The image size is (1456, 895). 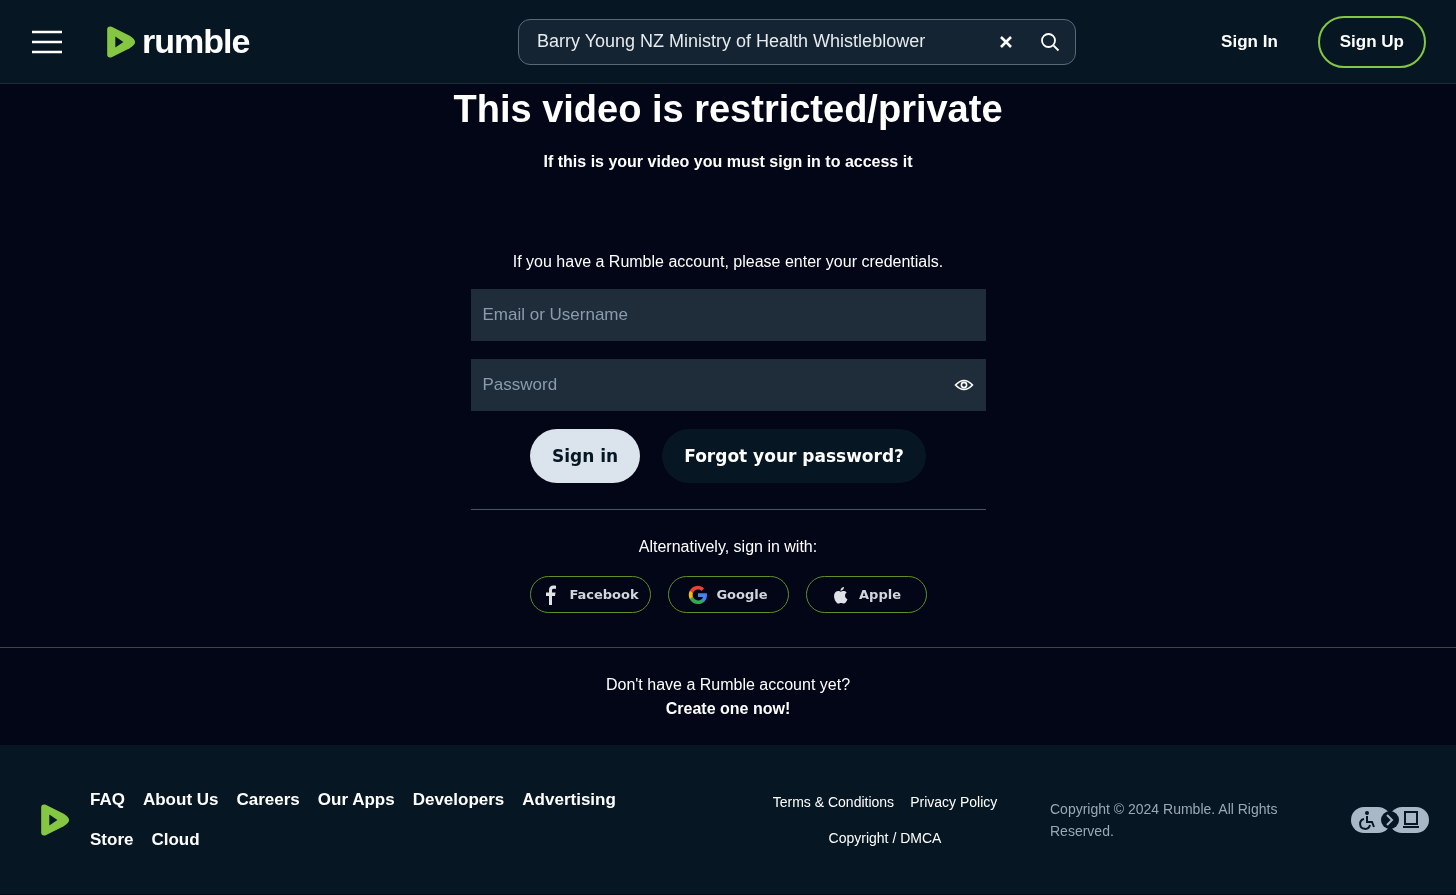 I want to click on google-icon, so click(x=698, y=594).